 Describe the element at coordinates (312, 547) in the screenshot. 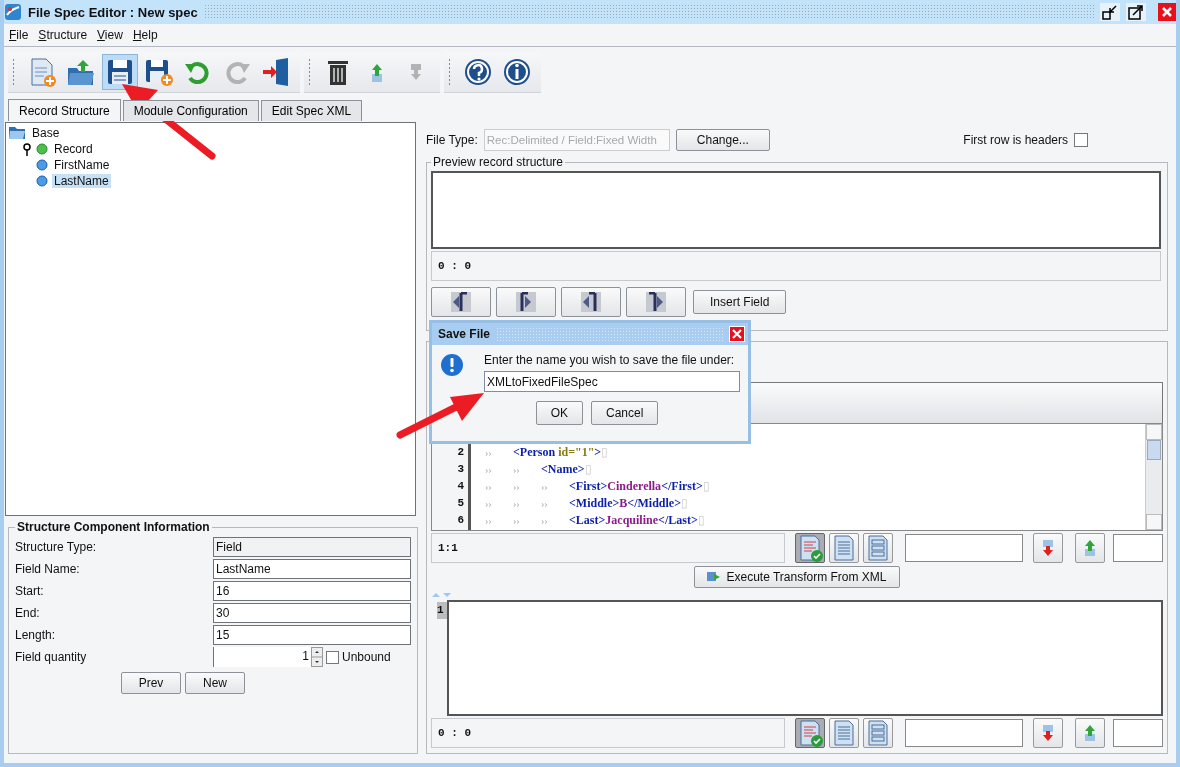

I see `readonly-field: Field` at that location.